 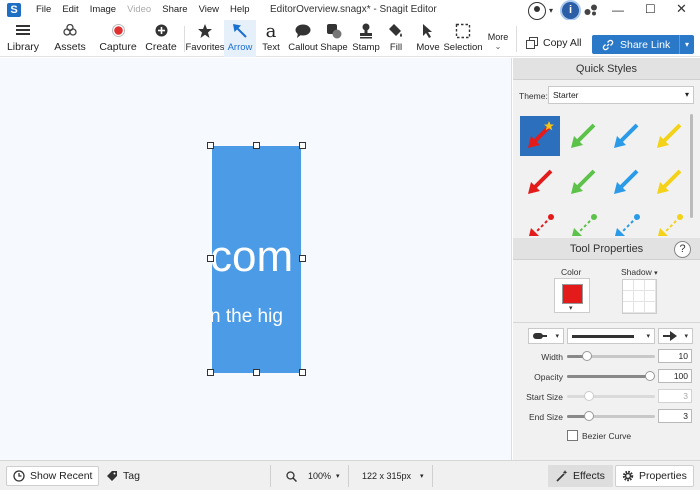 What do you see at coordinates (396, 38) in the screenshot?
I see `tool-fill: Fill` at bounding box center [396, 38].